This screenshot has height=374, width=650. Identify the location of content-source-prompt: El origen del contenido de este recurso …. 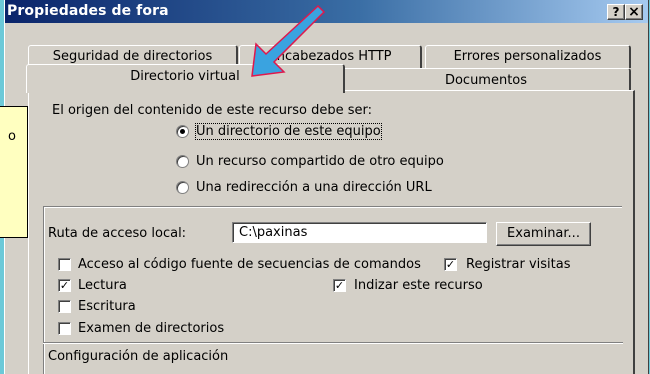
(212, 110).